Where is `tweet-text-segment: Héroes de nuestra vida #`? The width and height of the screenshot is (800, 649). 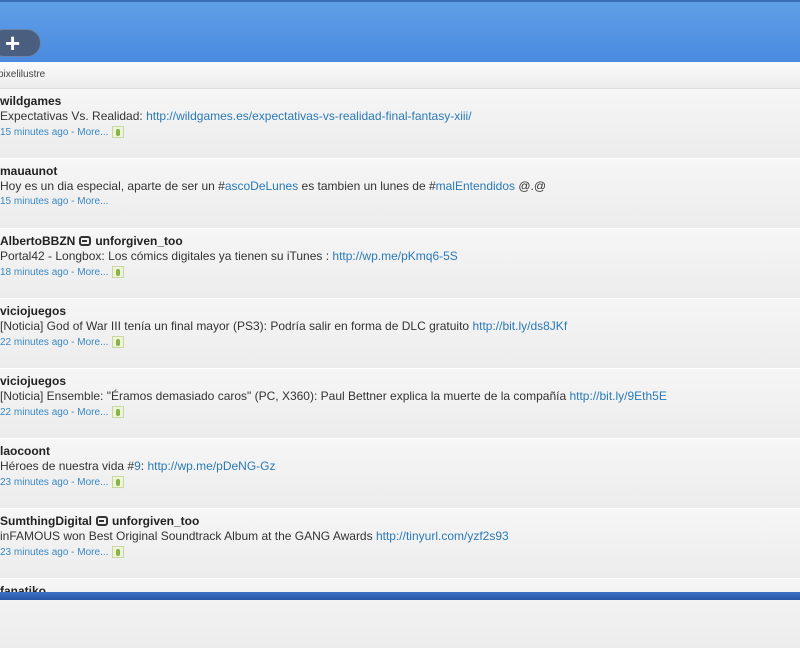
tweet-text-segment: Héroes de nuestra vida # is located at coordinates (67, 466).